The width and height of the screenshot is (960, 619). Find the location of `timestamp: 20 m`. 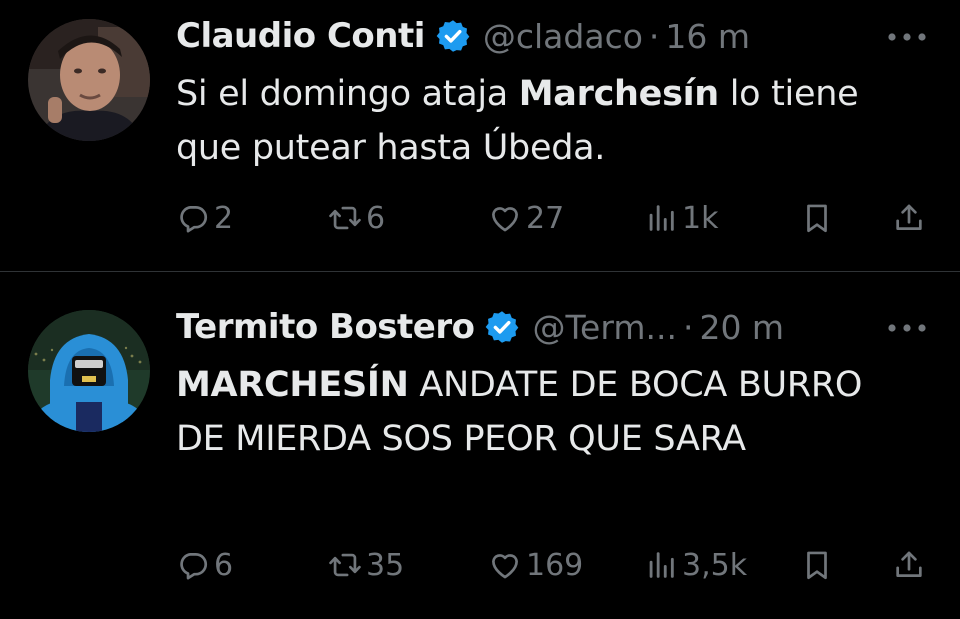

timestamp: 20 m is located at coordinates (741, 327).